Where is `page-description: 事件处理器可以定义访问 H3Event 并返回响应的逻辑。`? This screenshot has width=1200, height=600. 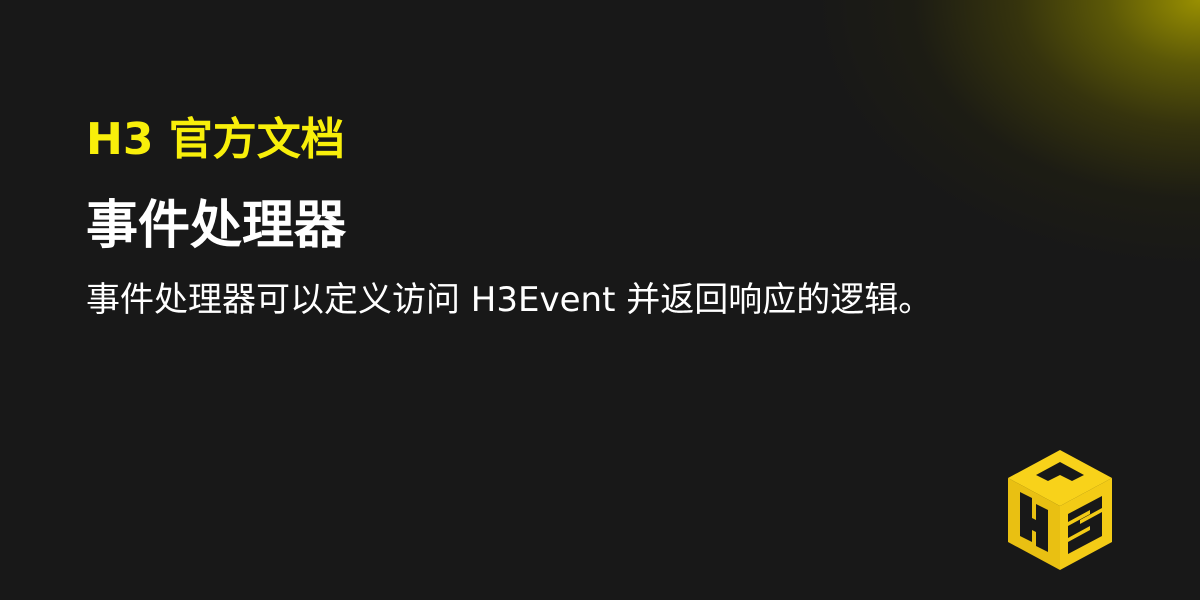 page-description: 事件处理器可以定义访问 H3Event 并返回响应的逻辑。 is located at coordinates (509, 300).